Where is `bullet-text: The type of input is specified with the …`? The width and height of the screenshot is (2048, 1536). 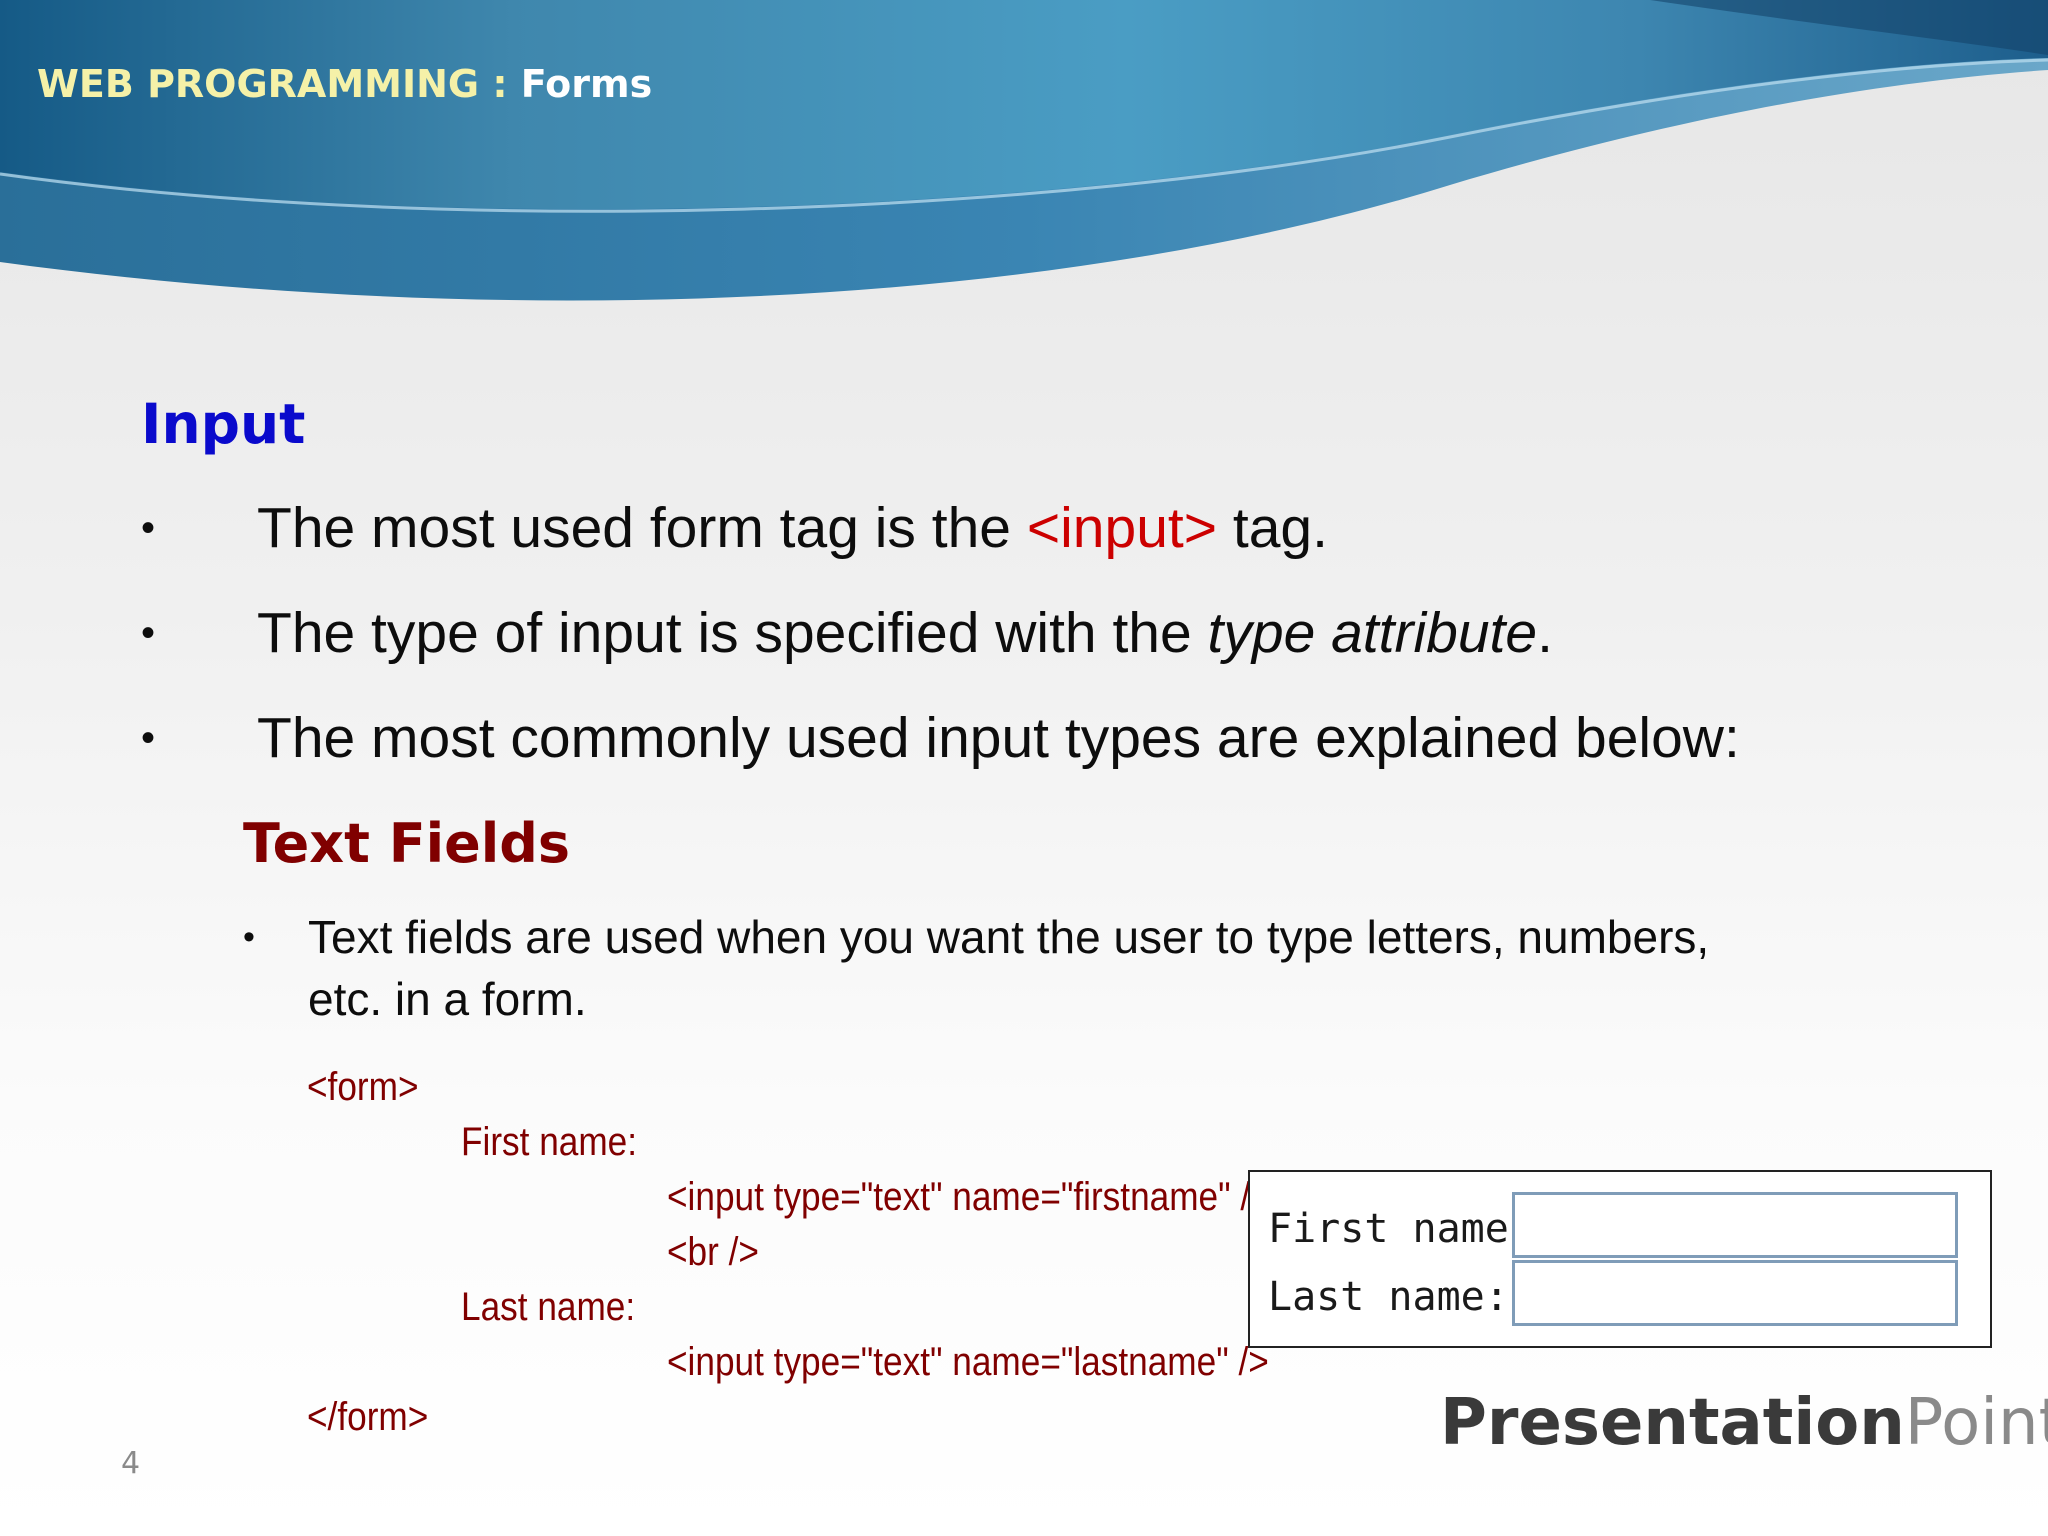
bullet-text: The type of input is specified with the … is located at coordinates (905, 633).